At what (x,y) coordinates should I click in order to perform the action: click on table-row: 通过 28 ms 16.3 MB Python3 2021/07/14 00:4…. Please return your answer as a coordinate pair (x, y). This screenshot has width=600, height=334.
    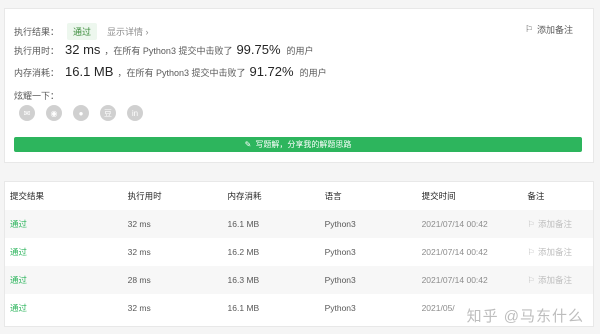
    Looking at the image, I should click on (299, 280).